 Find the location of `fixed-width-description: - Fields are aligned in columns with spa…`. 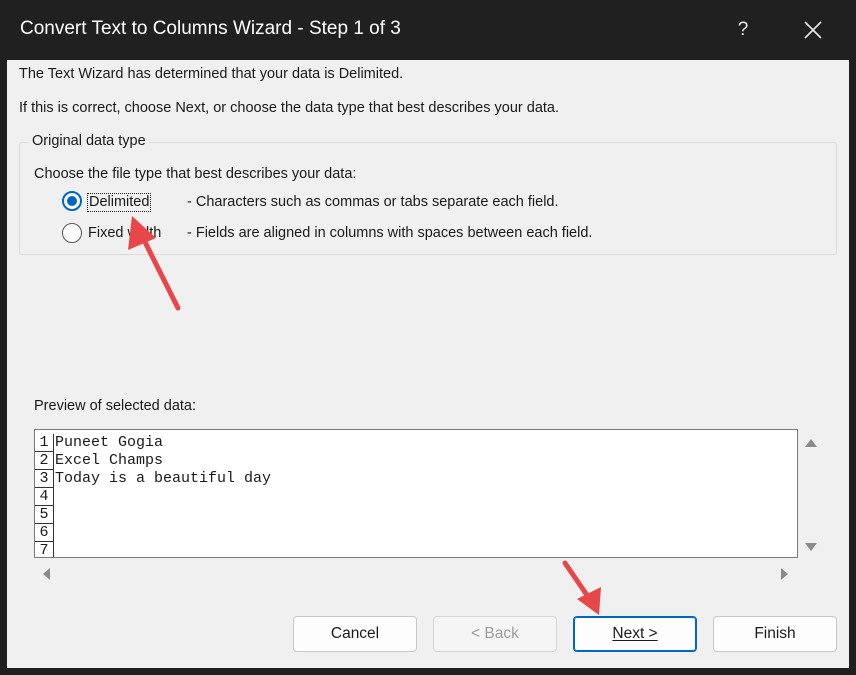

fixed-width-description: - Fields are aligned in columns with spa… is located at coordinates (390, 233).